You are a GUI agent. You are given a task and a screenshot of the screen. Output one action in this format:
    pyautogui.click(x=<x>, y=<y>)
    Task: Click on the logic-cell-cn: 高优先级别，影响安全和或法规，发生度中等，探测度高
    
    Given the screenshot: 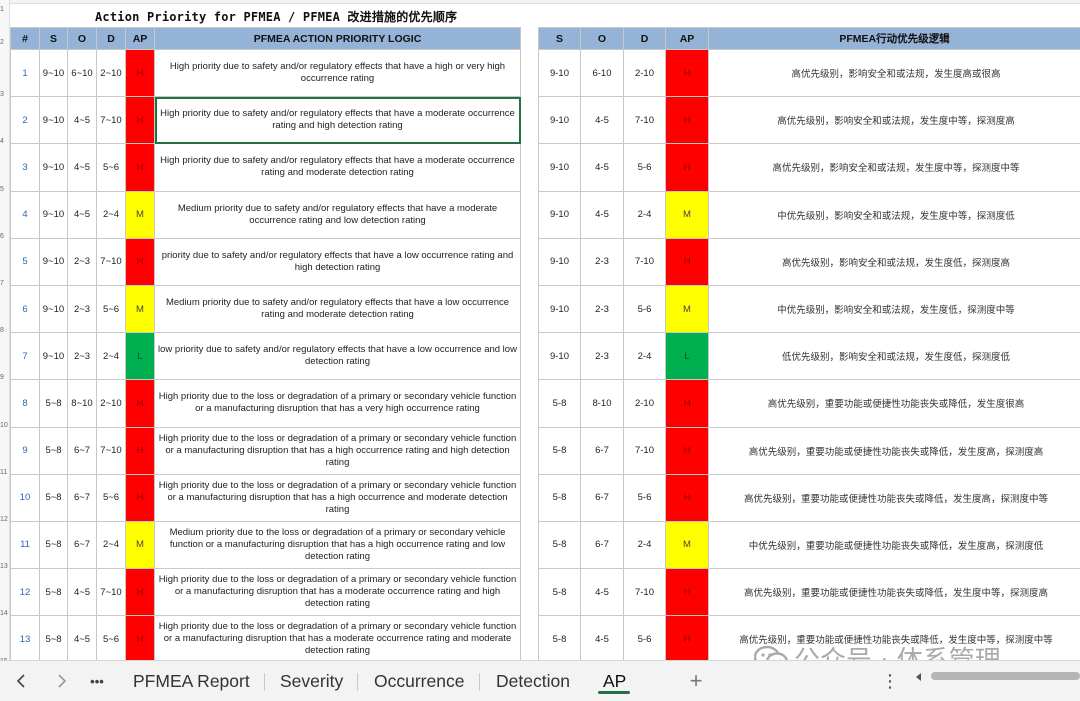 What is the action you would take?
    pyautogui.click(x=894, y=120)
    